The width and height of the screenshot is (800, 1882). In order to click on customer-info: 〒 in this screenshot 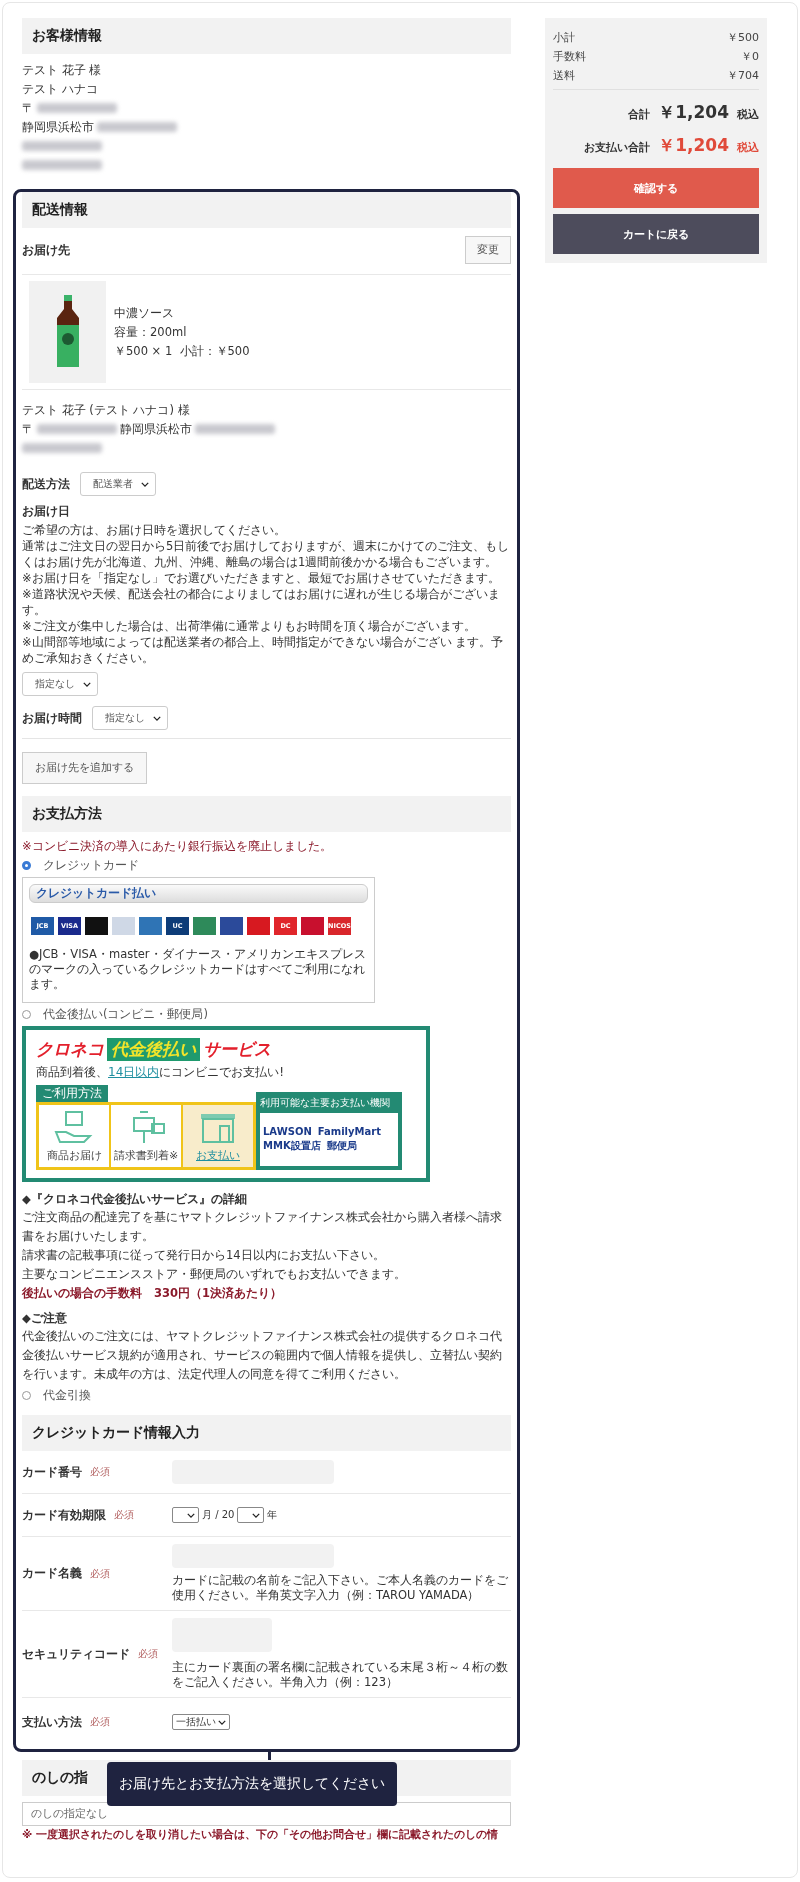, I will do `click(28, 108)`.